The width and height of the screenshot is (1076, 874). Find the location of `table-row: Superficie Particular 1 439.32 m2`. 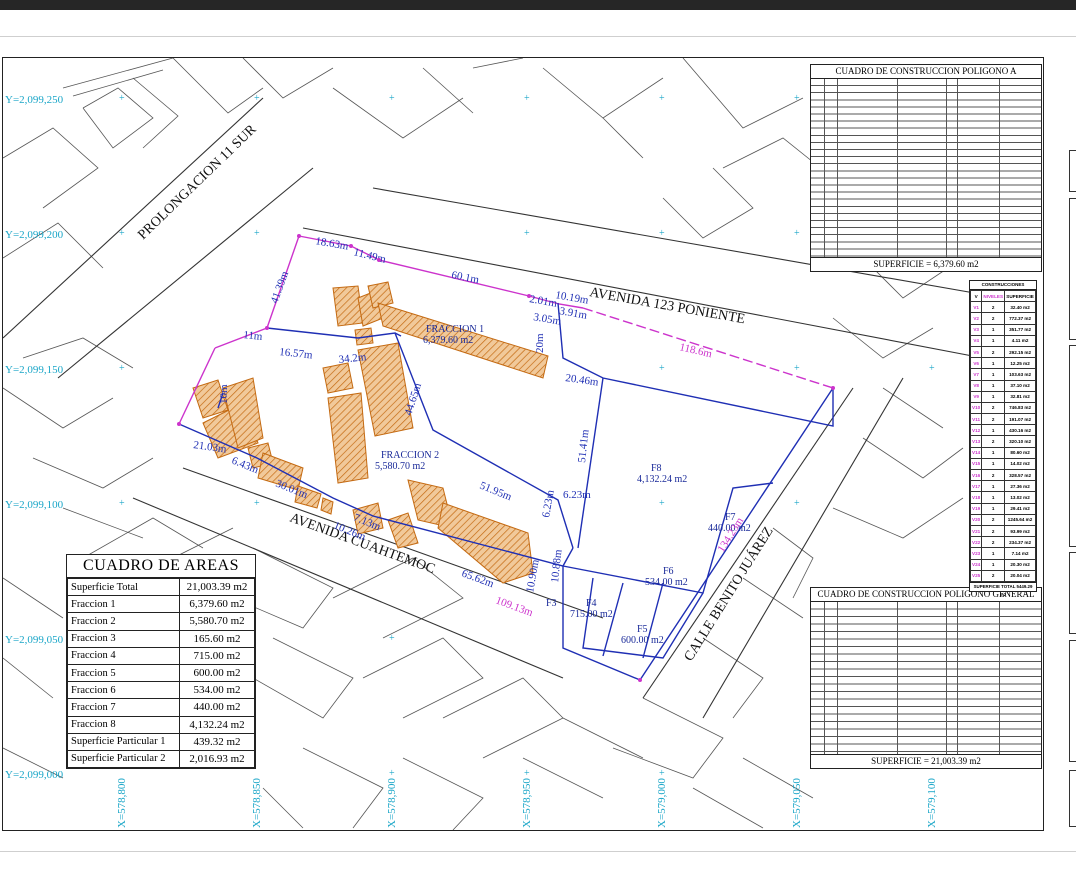

table-row: Superficie Particular 1 439.32 m2 is located at coordinates (160, 741).